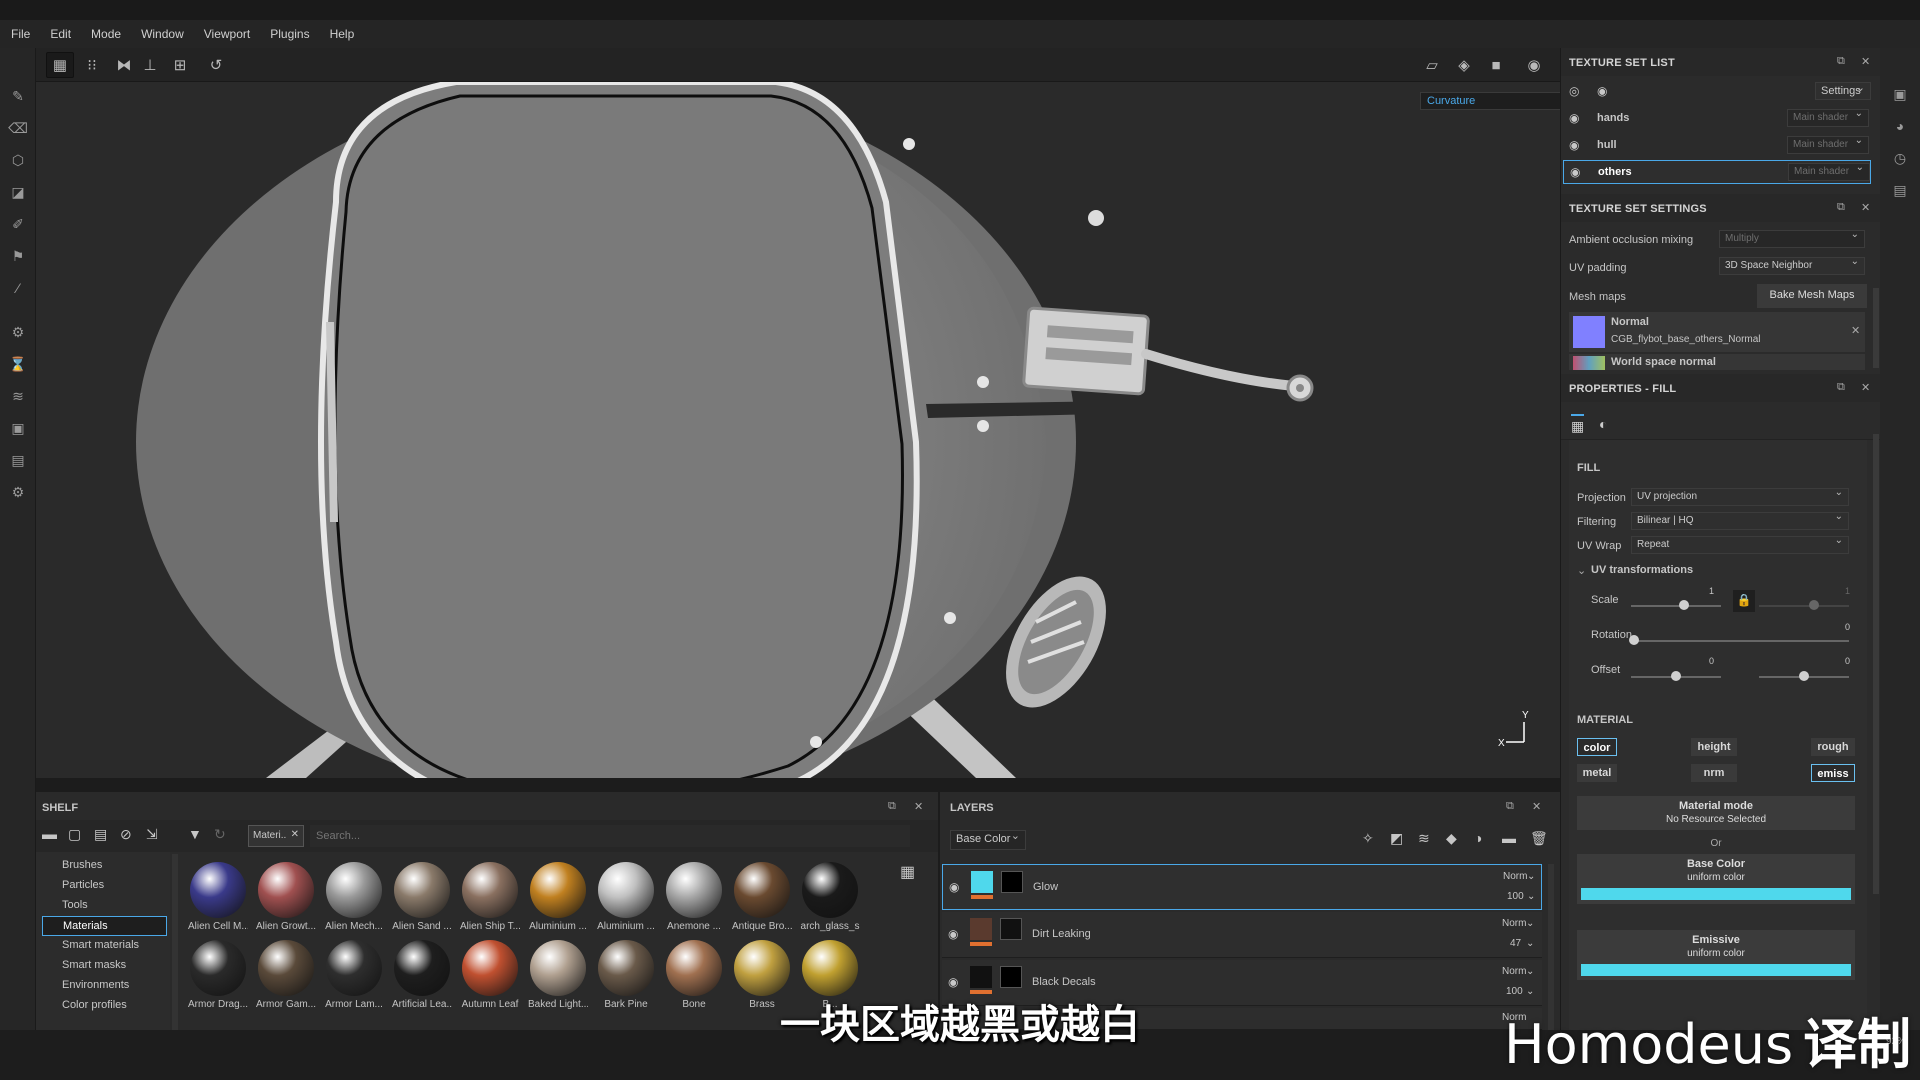  Describe the element at coordinates (1716, 879) in the screenshot. I see `base-color-block: Base Color uniform color` at that location.